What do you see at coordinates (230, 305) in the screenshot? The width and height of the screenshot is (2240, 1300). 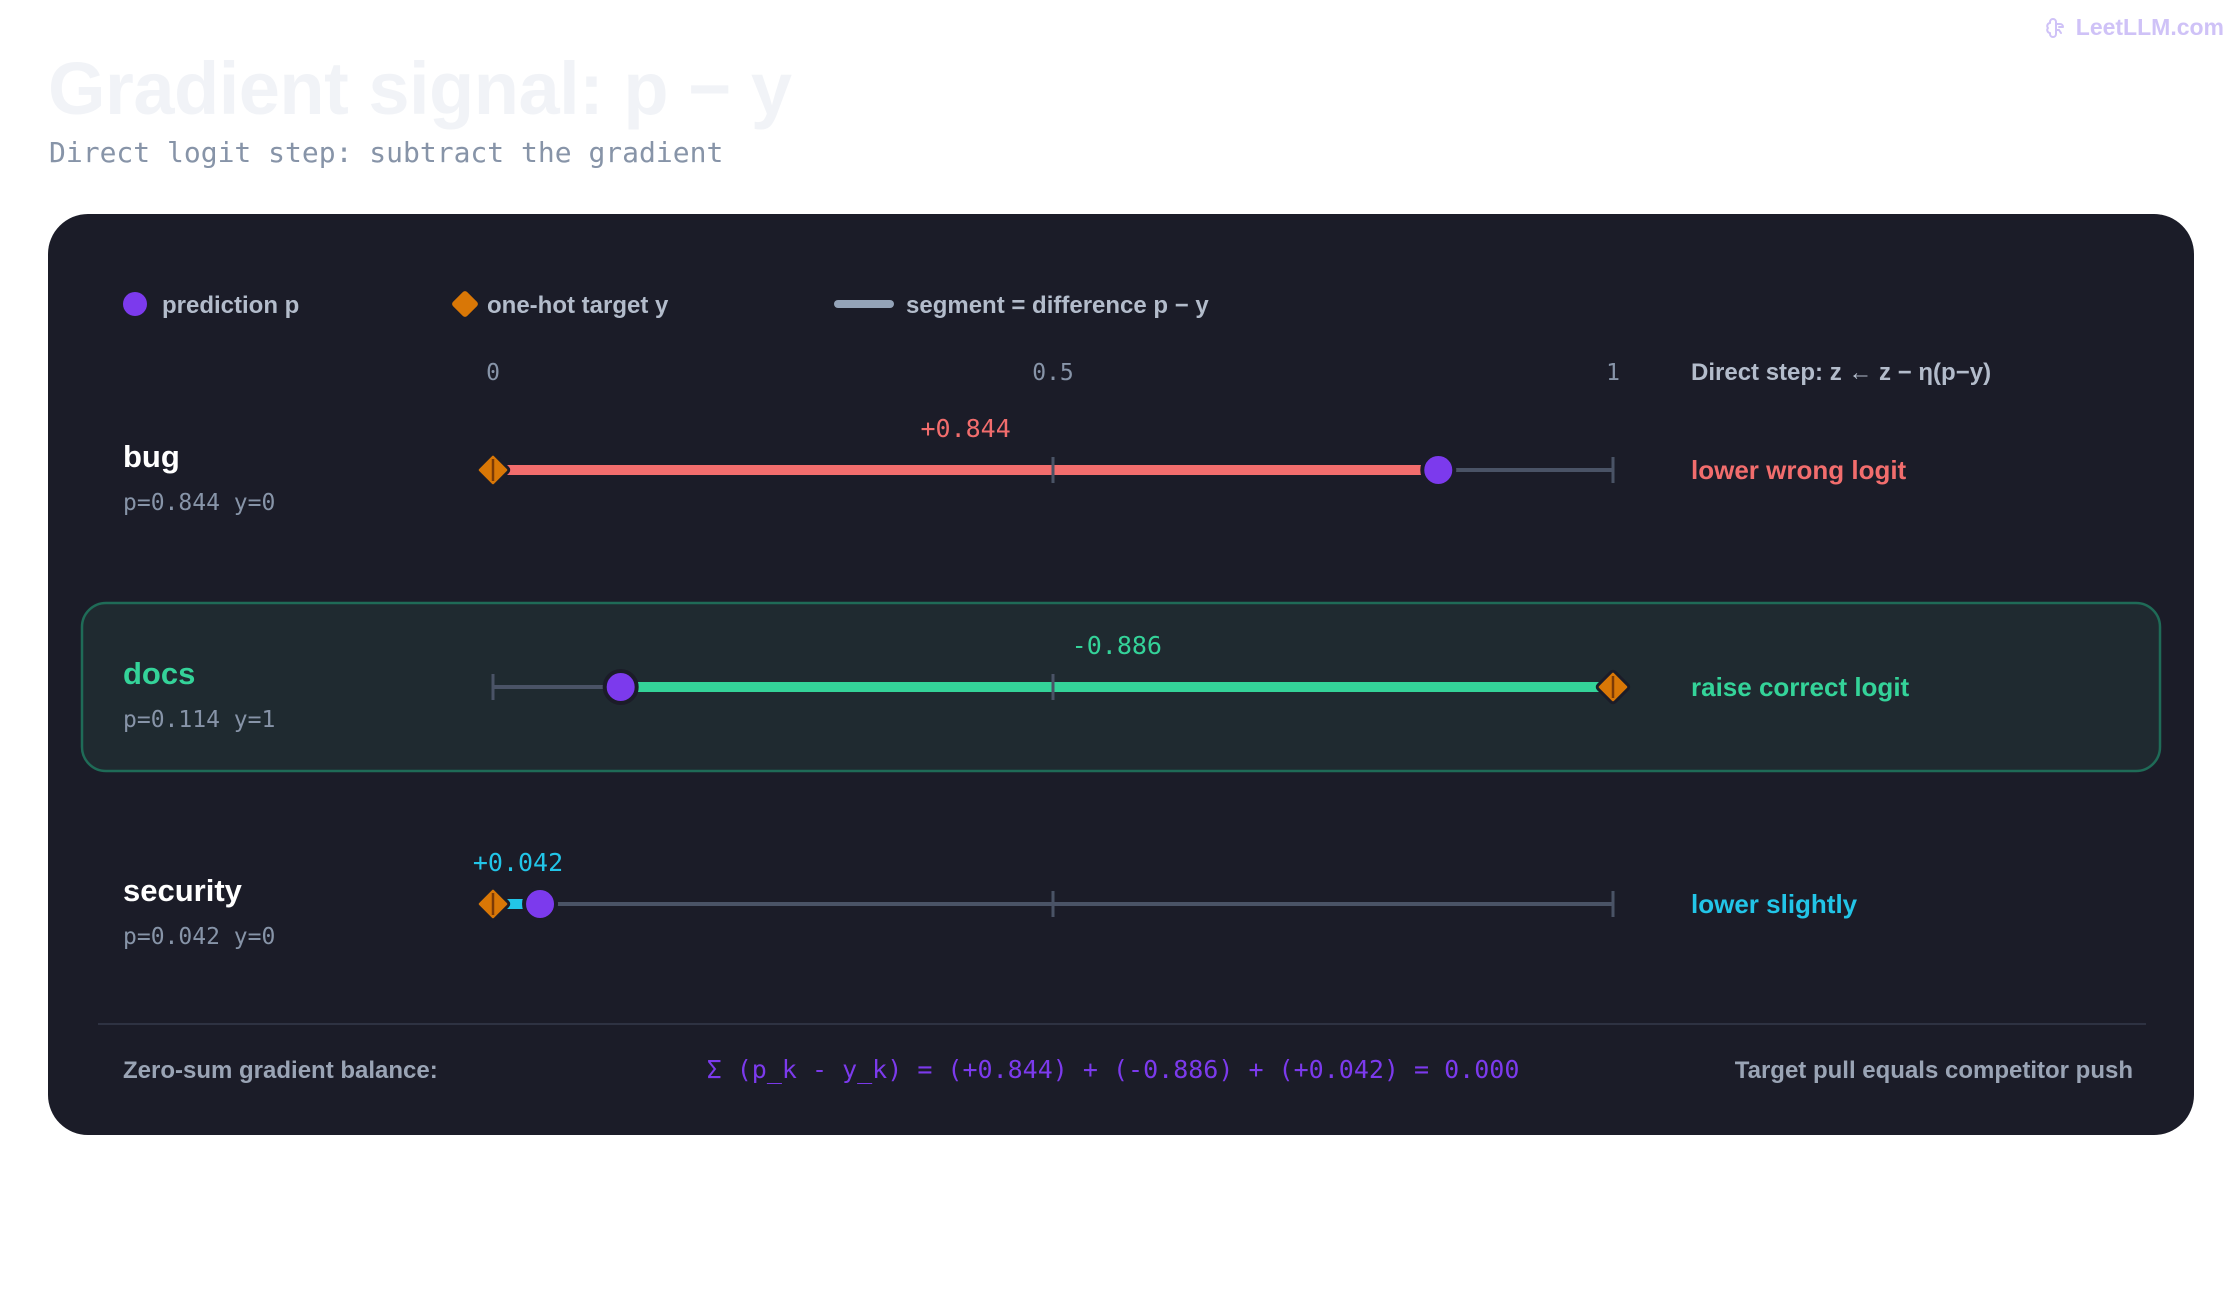 I see `legend-prediction-label: prediction p` at bounding box center [230, 305].